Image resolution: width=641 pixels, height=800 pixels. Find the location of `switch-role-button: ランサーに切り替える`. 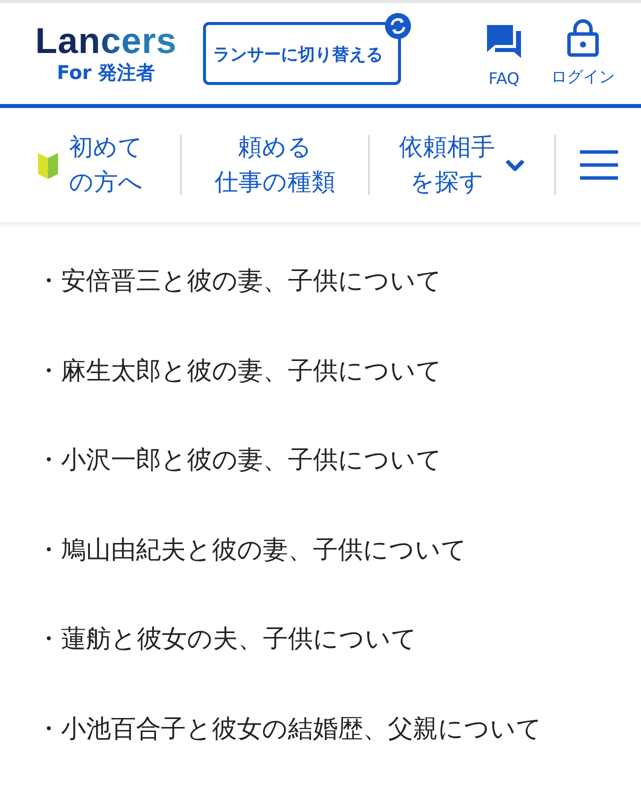

switch-role-button: ランサーに切り替える is located at coordinates (302, 53).